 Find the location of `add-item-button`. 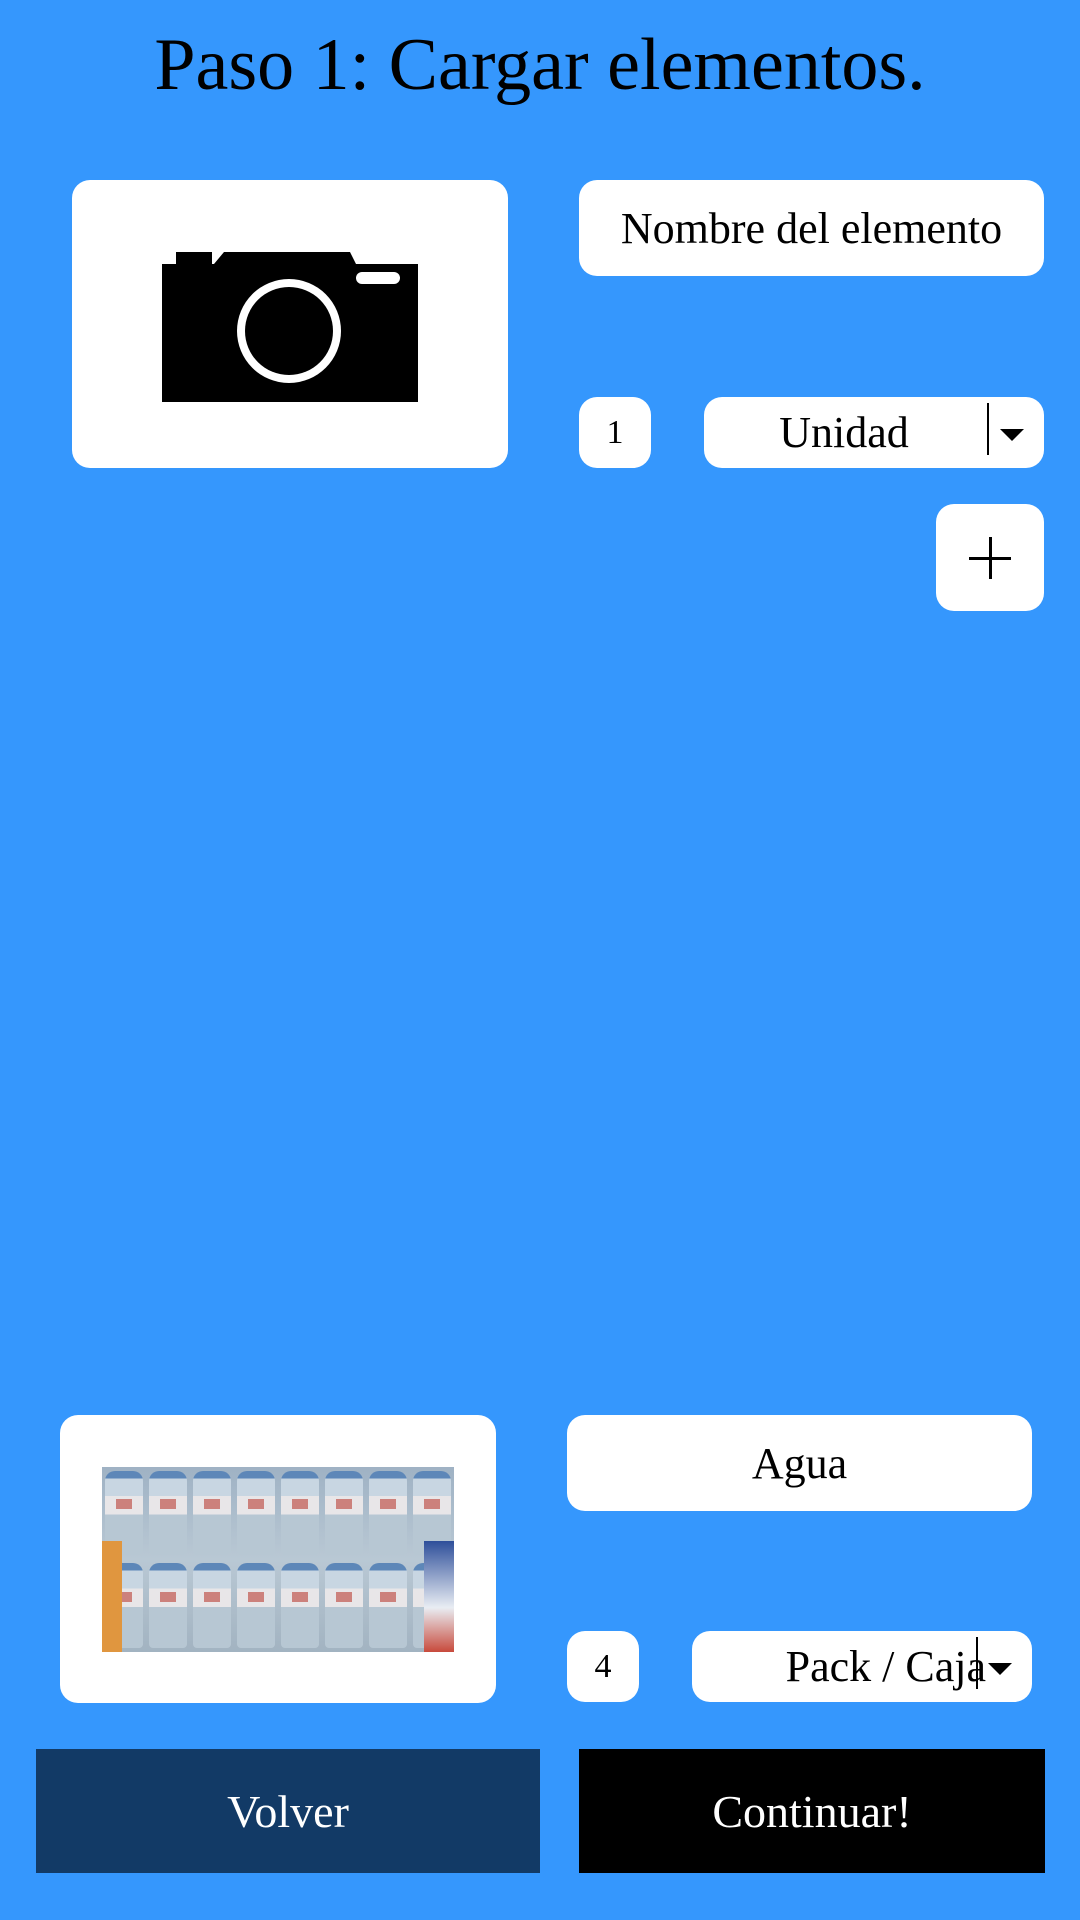

add-item-button is located at coordinates (990, 557).